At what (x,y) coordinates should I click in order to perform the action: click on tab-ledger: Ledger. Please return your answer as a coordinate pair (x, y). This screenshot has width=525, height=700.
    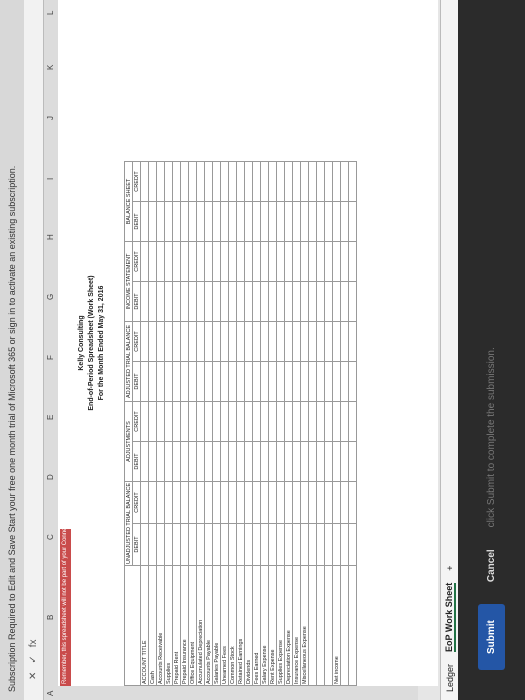
    Looking at the image, I should click on (450, 678).